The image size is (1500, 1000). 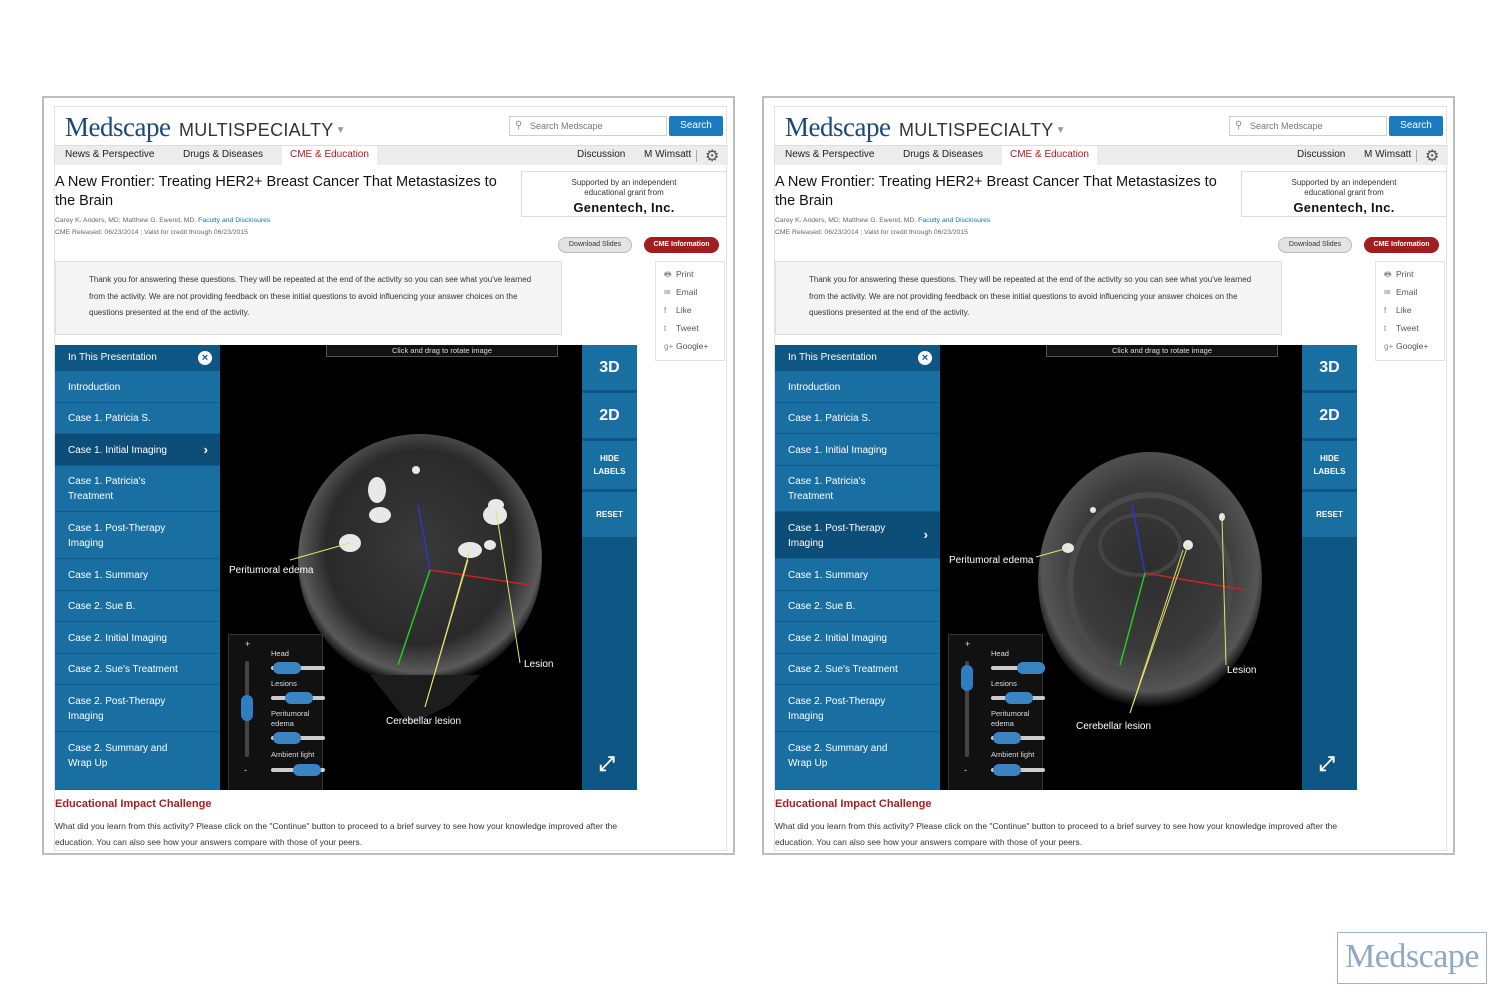 What do you see at coordinates (442, 351) in the screenshot?
I see `rotate-hint: Click and drag to rotate image` at bounding box center [442, 351].